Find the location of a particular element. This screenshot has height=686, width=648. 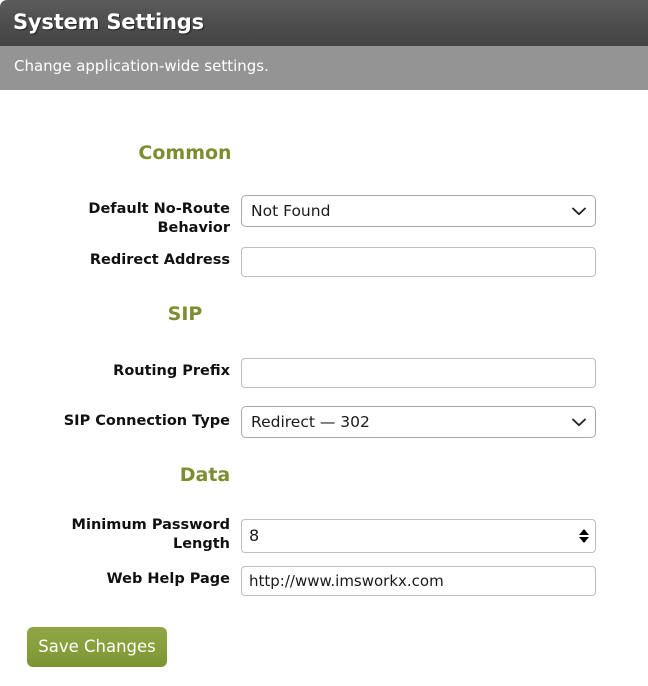

select-value-default-no-route-behavior: Not Found is located at coordinates (291, 211).